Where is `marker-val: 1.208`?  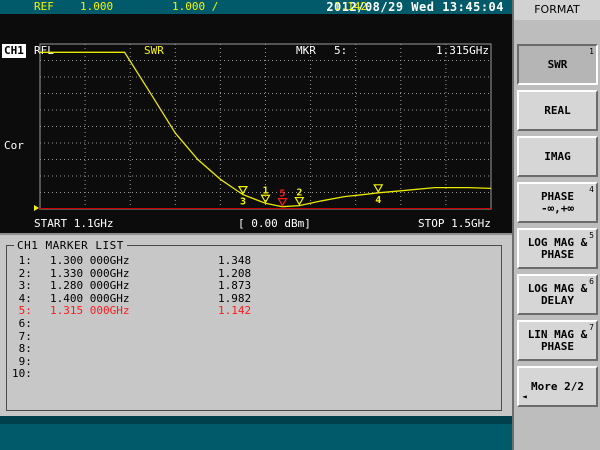
marker-val: 1.208 is located at coordinates (235, 273).